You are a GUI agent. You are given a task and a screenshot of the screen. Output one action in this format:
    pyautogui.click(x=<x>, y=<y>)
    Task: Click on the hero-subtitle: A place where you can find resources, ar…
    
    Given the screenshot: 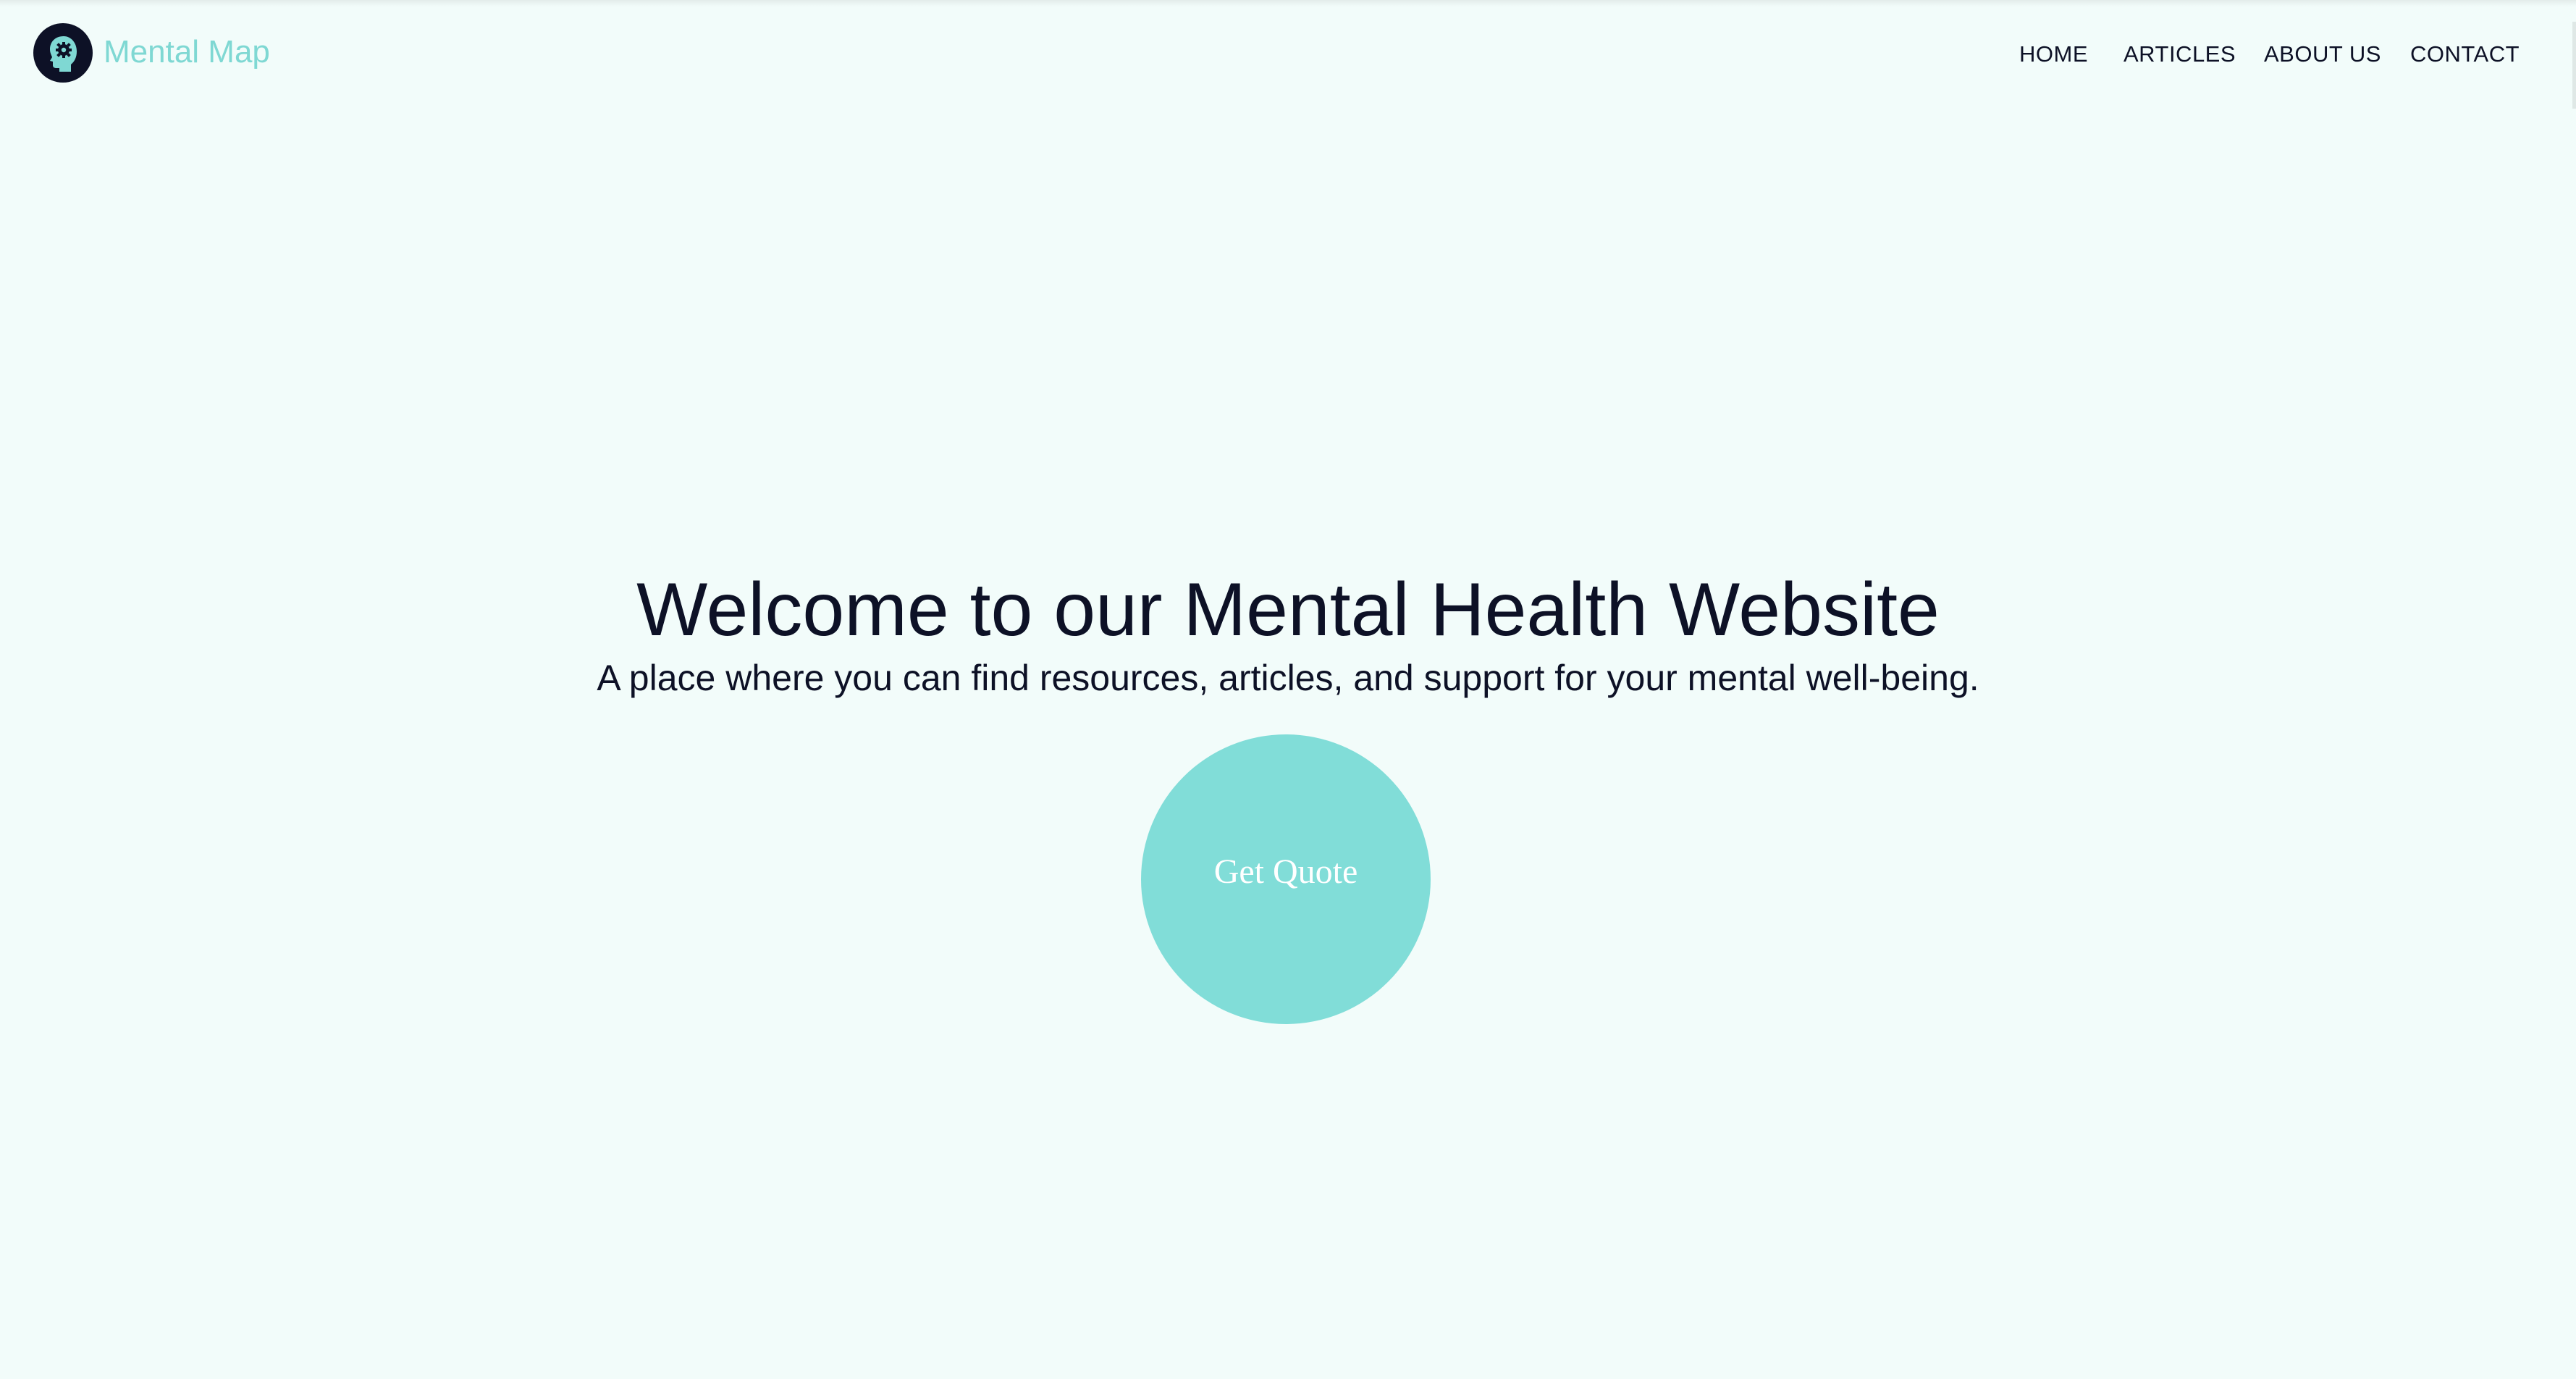 What is the action you would take?
    pyautogui.click(x=1288, y=678)
    